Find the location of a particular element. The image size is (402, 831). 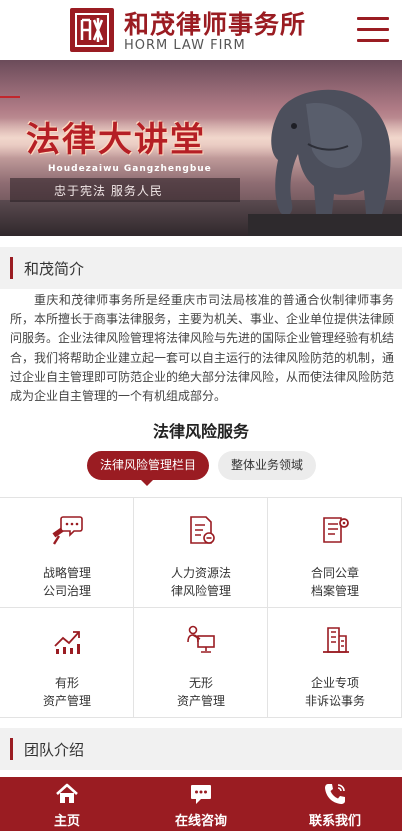

service-label: 战略管理 公司治理 is located at coordinates (66, 582).